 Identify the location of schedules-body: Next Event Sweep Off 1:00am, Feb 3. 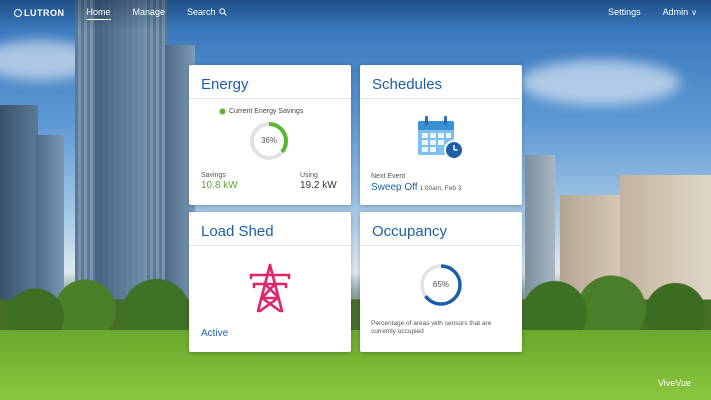
(441, 152).